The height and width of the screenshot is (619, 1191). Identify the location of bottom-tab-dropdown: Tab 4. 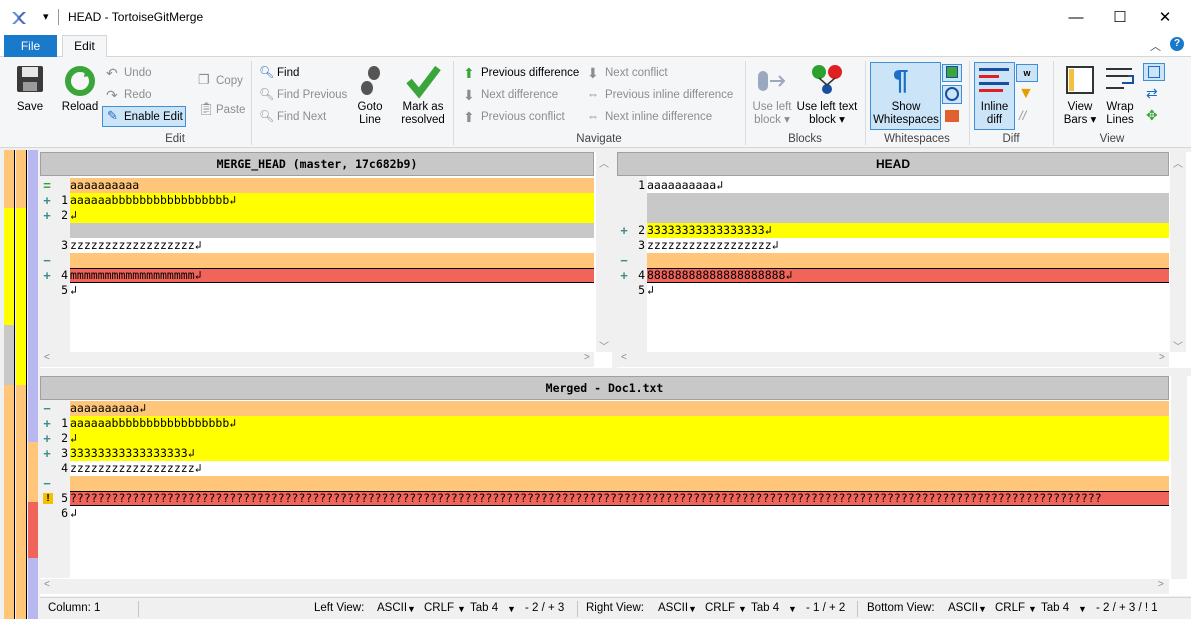
(1055, 608).